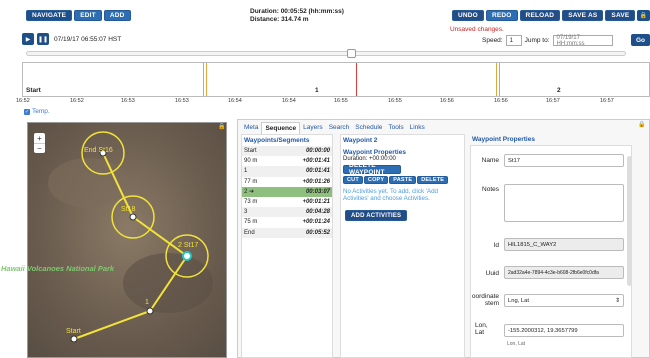 Image resolution: width=650 pixels, height=358 pixels. I want to click on add-mode-button: Add, so click(117, 15).